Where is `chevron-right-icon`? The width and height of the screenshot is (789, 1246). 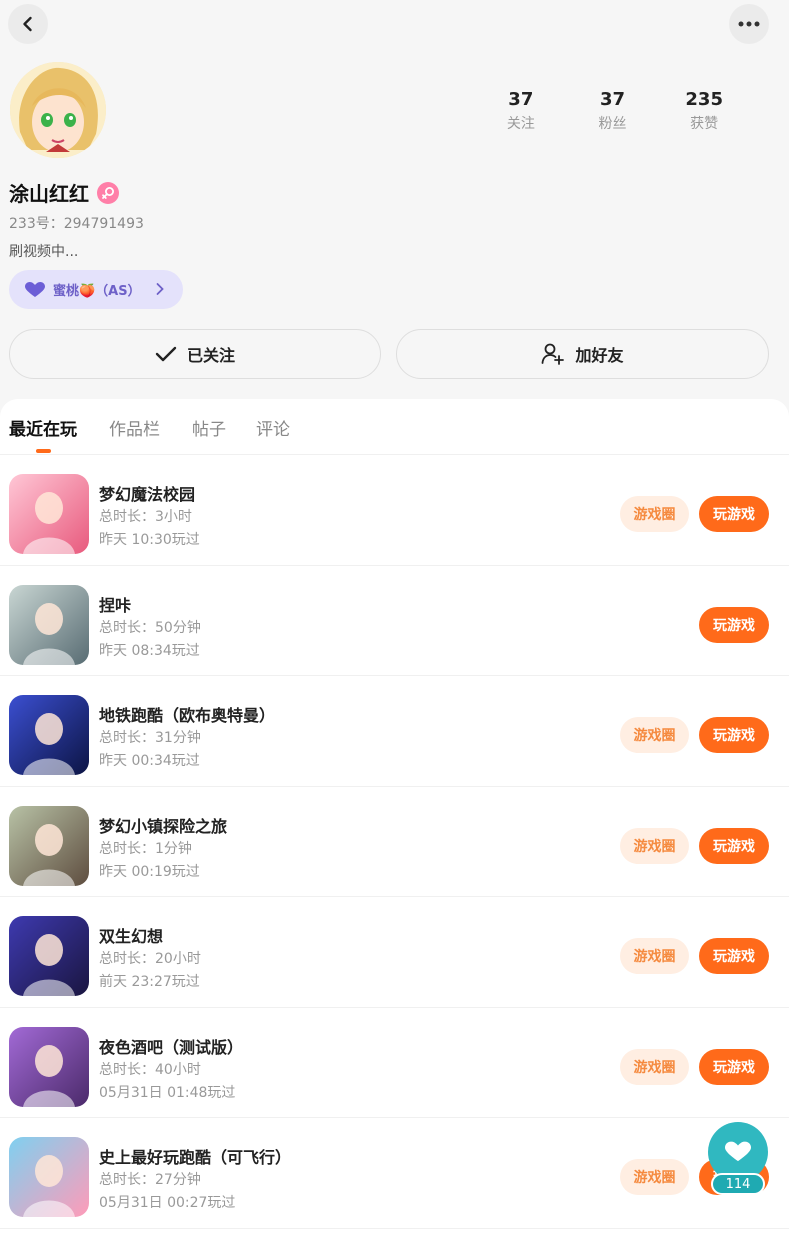
chevron-right-icon is located at coordinates (160, 289).